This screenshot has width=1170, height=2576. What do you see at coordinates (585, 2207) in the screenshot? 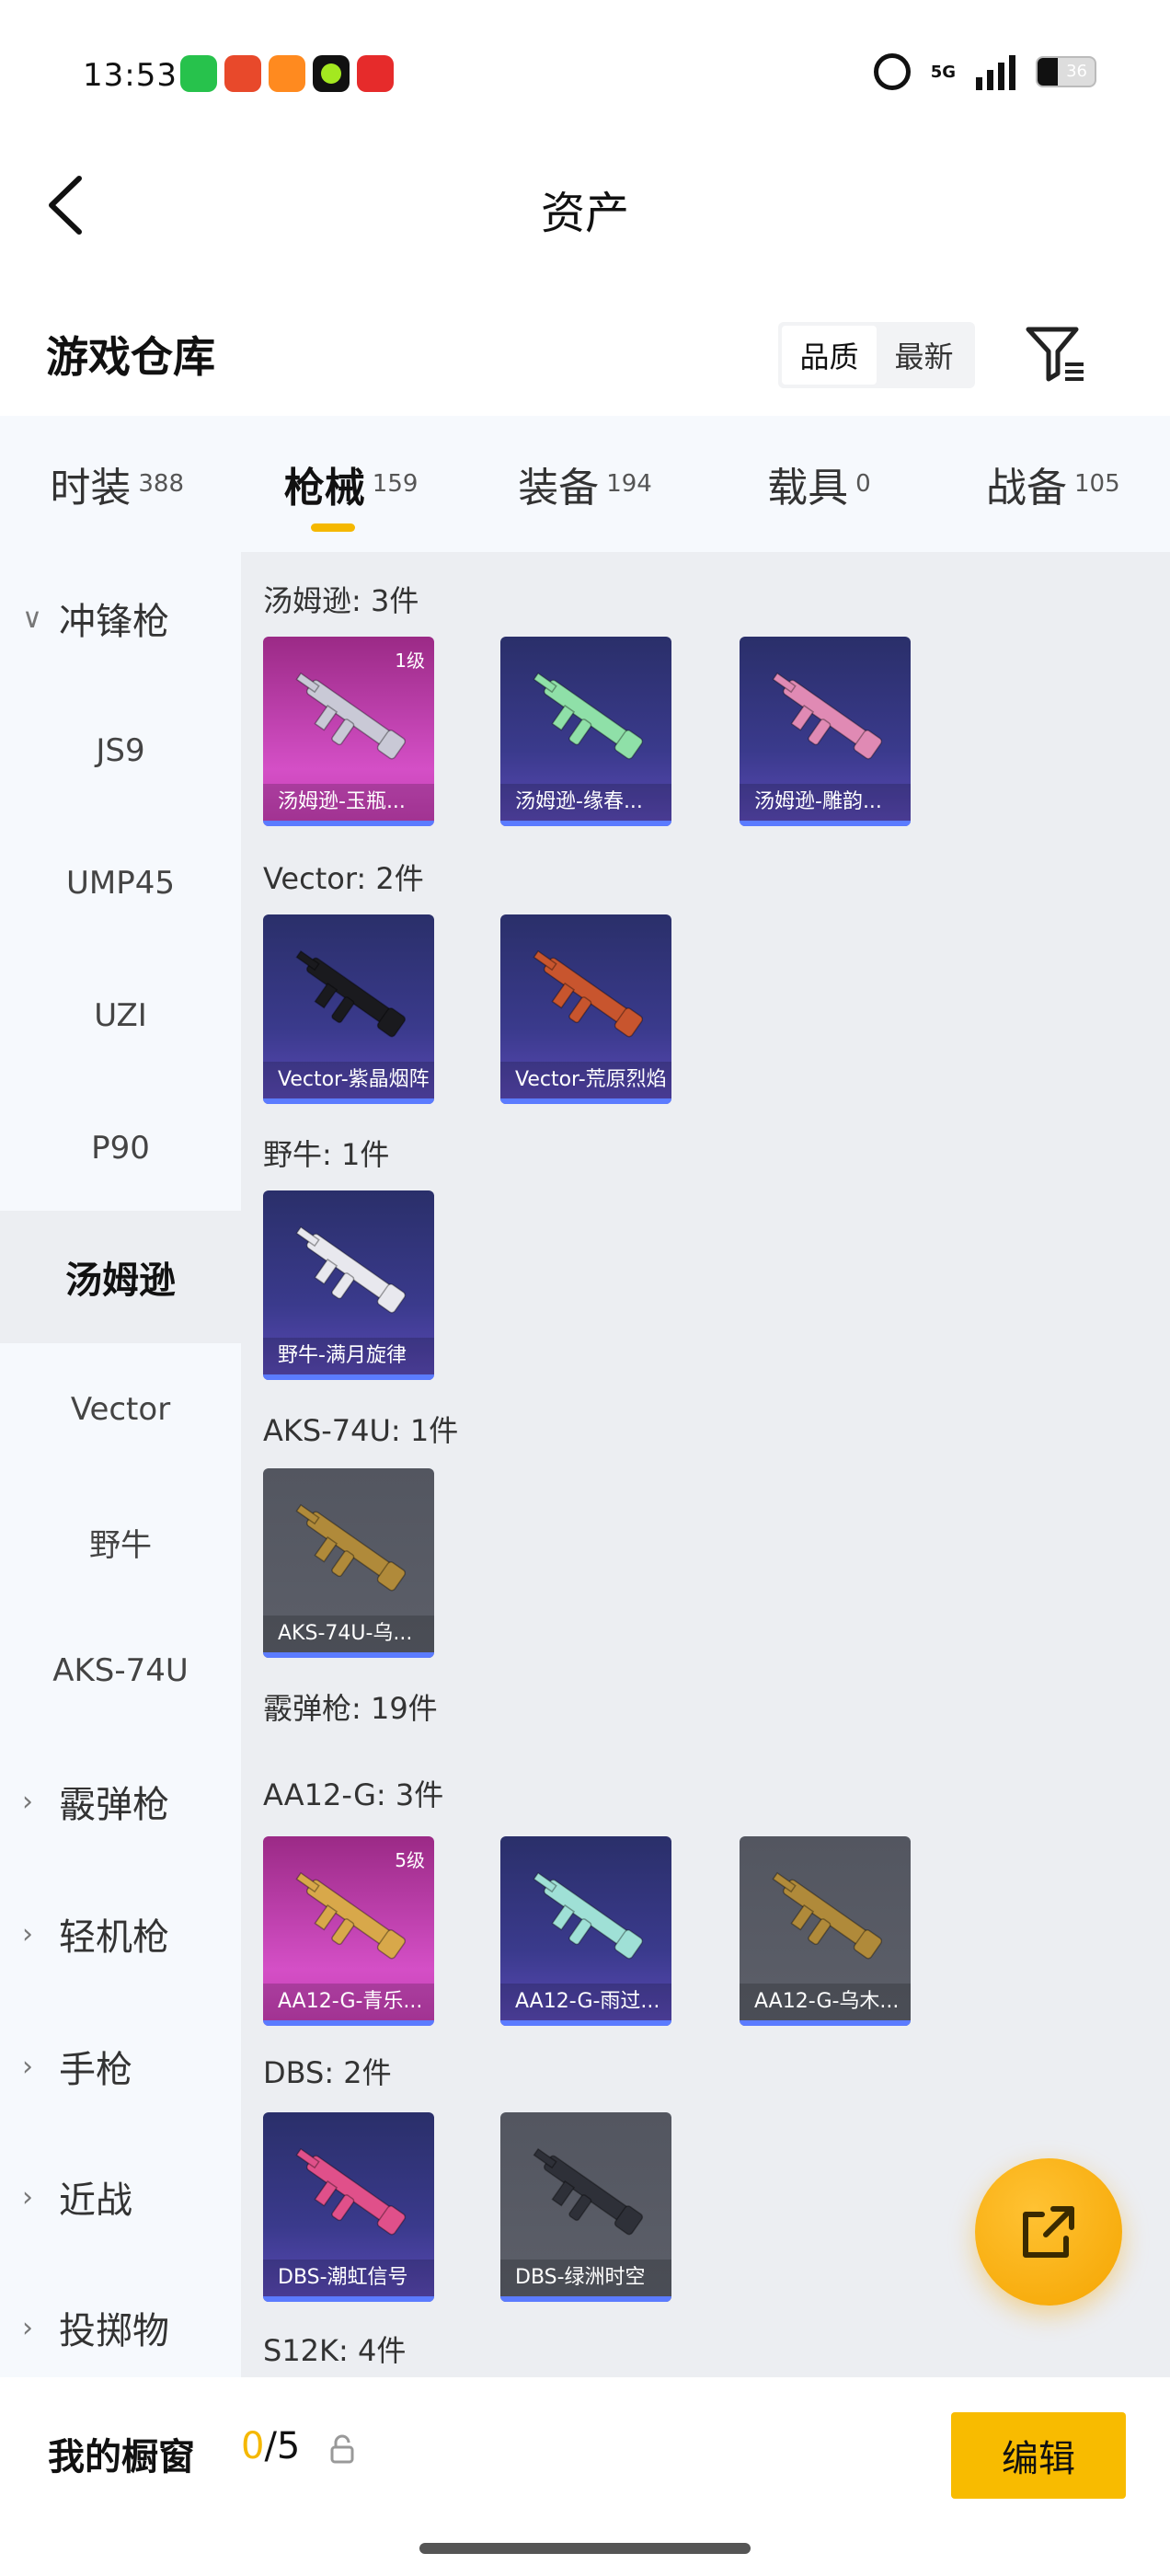
I see `weapon-card: DBS-绿洲时空` at bounding box center [585, 2207].